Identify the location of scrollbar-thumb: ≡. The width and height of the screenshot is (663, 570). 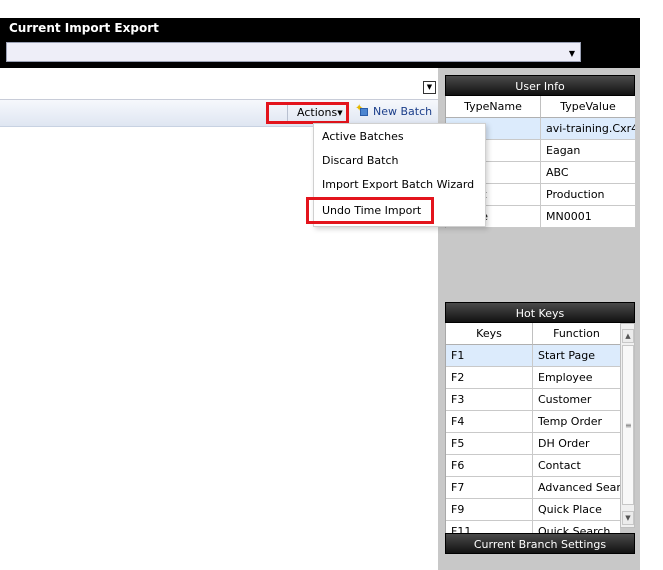
(628, 425).